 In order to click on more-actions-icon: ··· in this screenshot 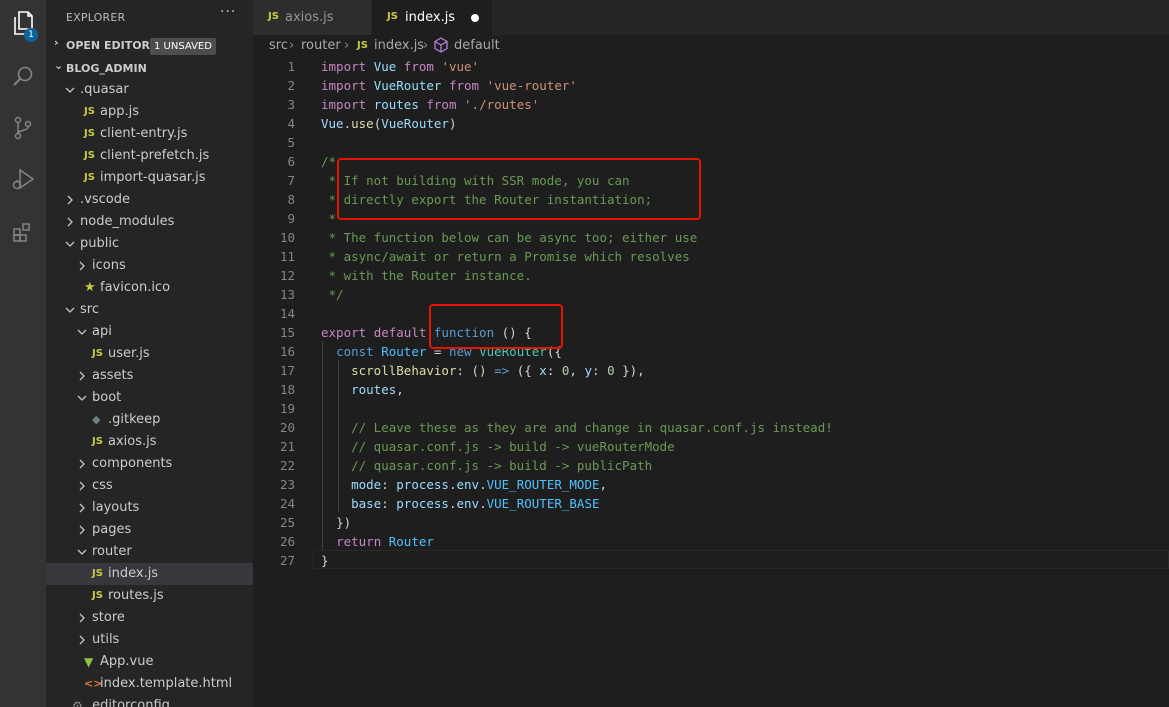, I will do `click(228, 12)`.